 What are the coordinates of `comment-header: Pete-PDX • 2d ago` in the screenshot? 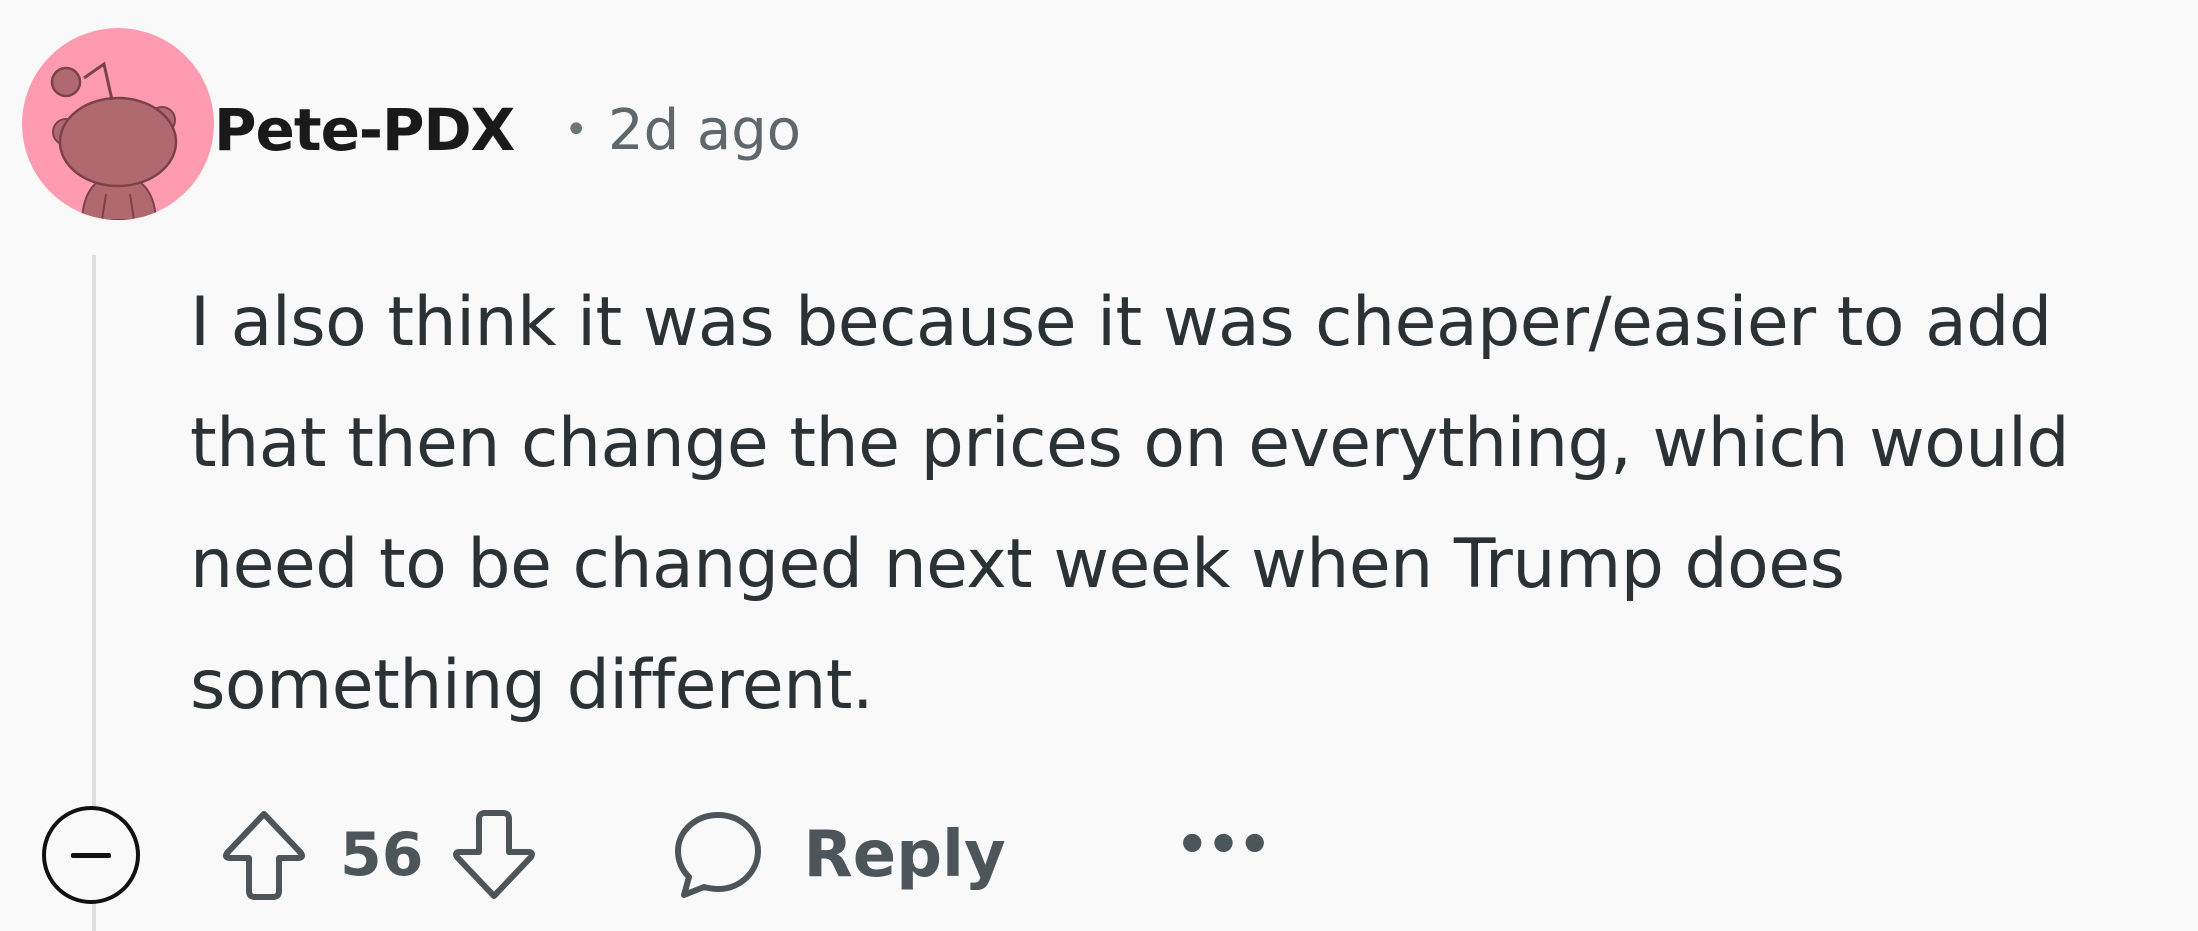 It's located at (507, 130).